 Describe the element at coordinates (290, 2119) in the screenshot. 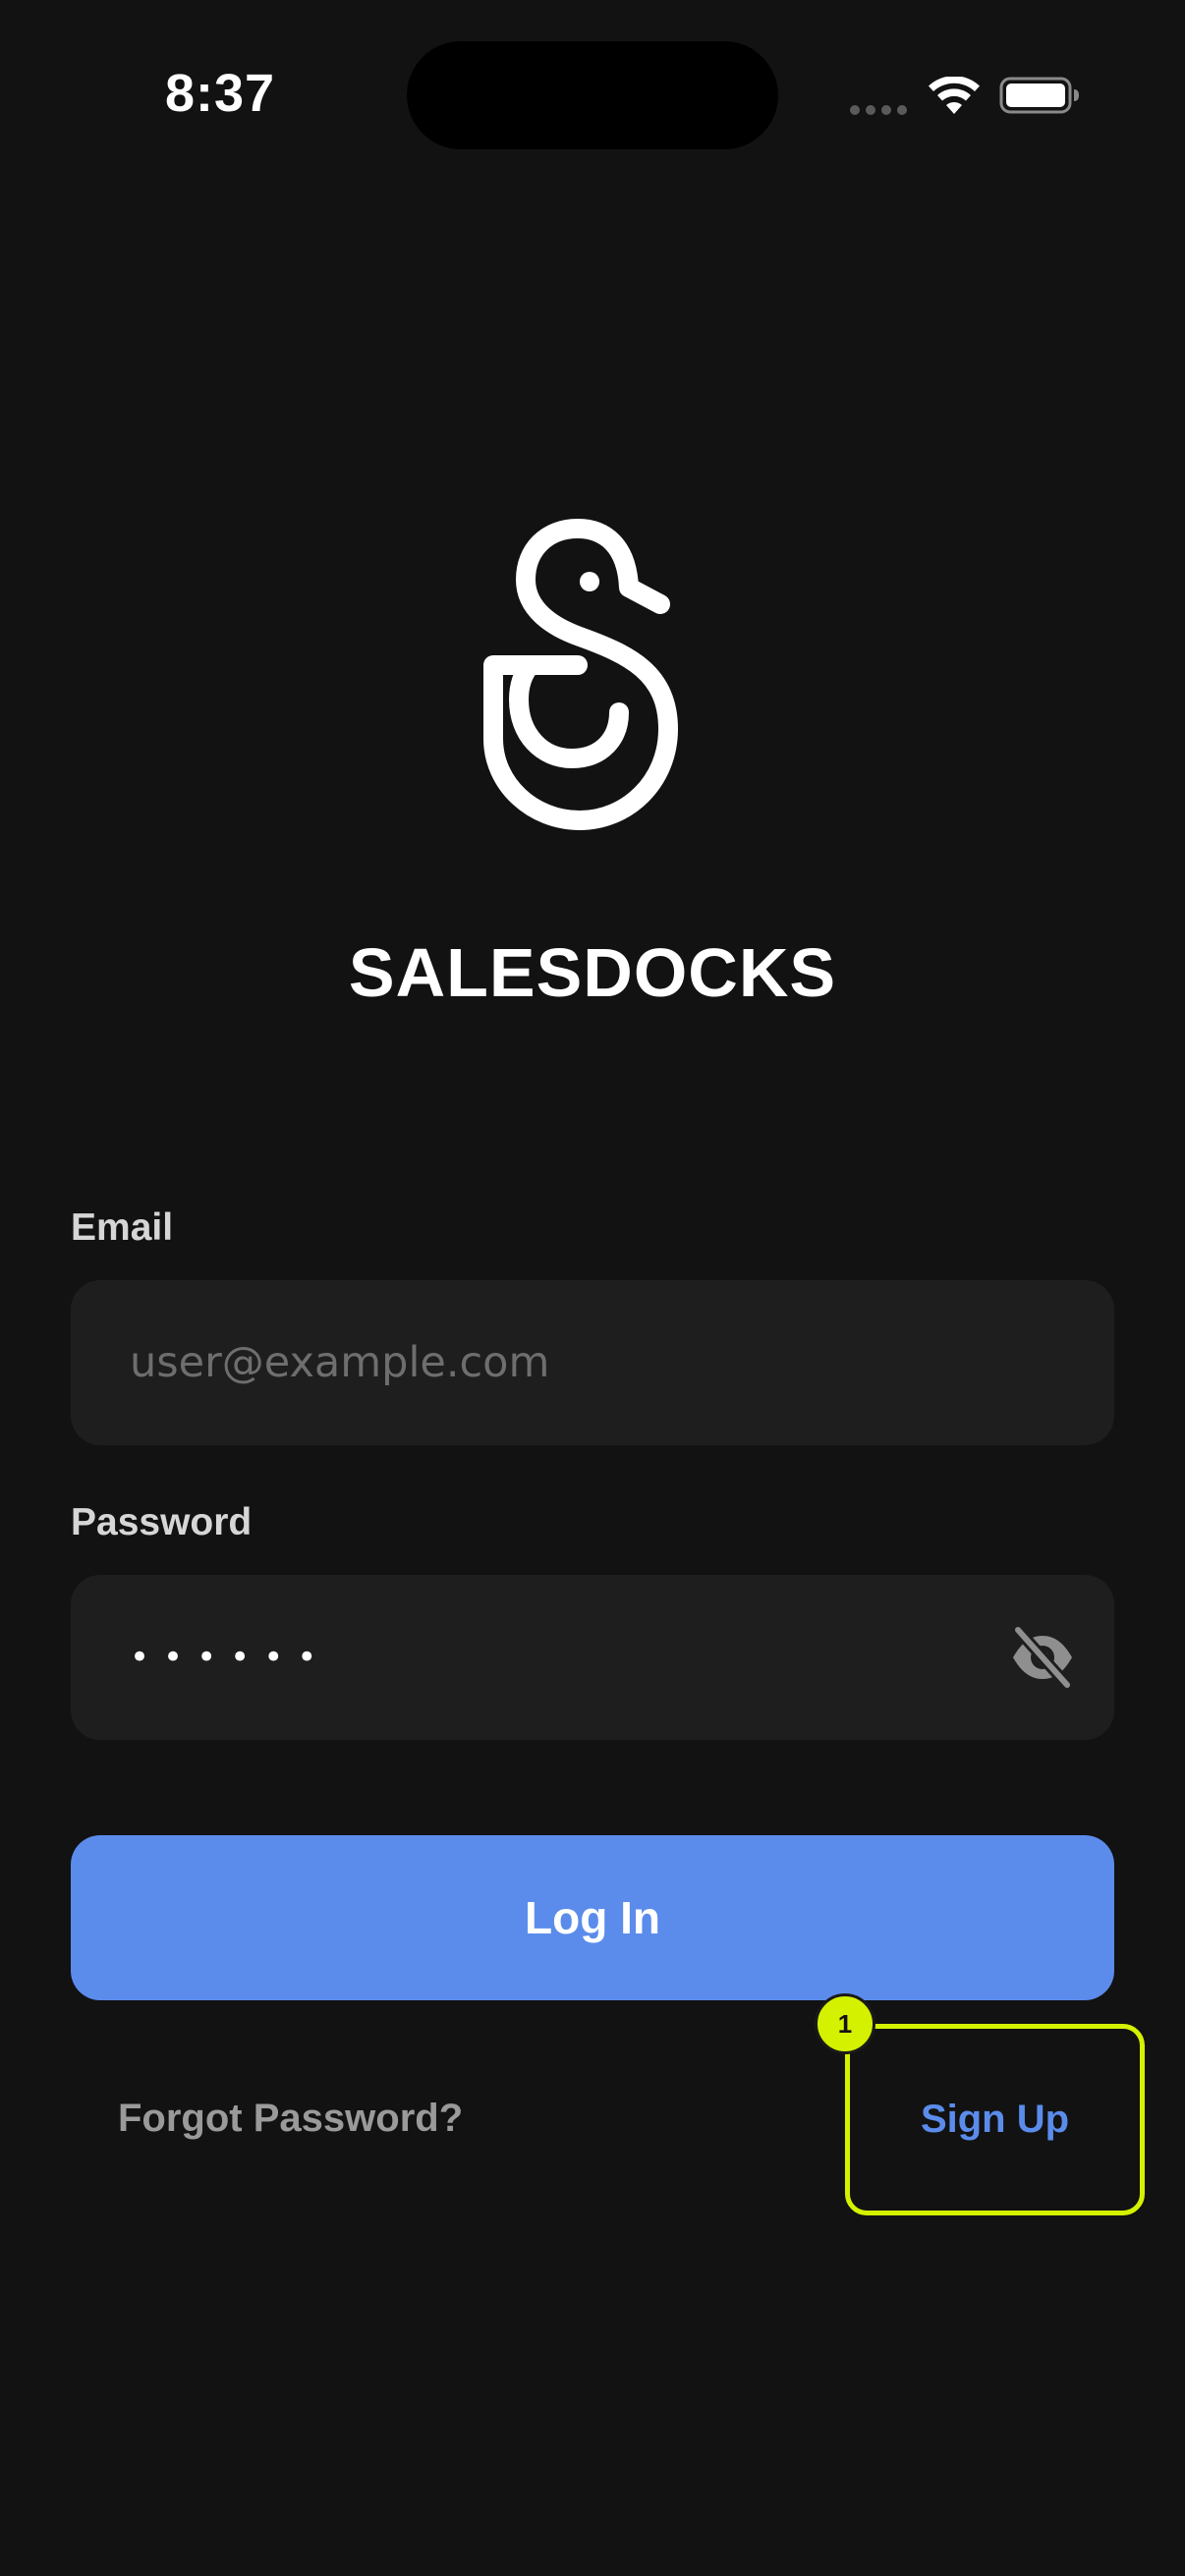

I see `forgot-password-link: Forgot Password?` at that location.